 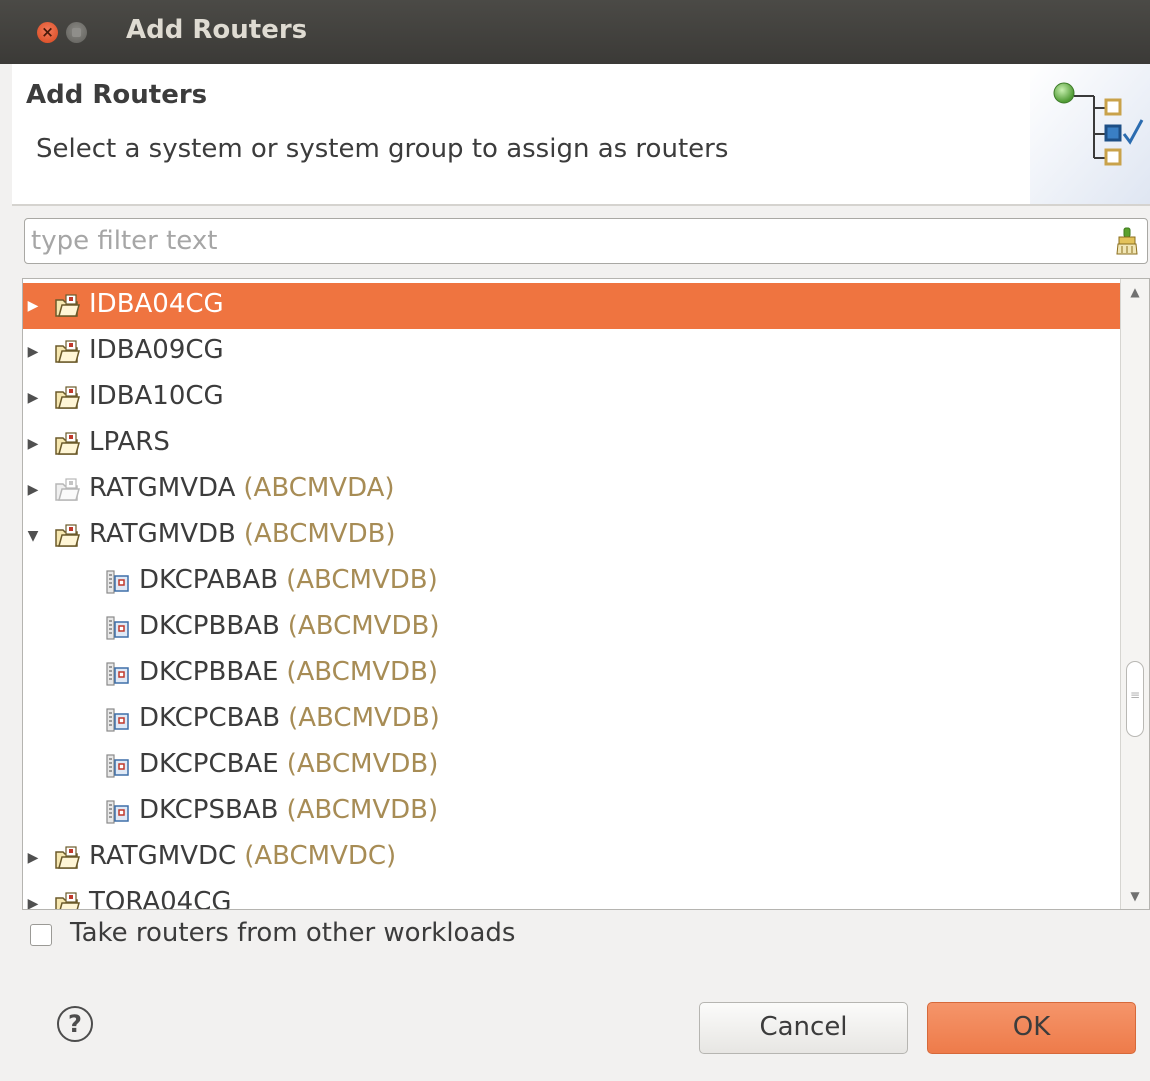 What do you see at coordinates (1134, 594) in the screenshot?
I see `vertical-scrollbar: ▲ ▼` at bounding box center [1134, 594].